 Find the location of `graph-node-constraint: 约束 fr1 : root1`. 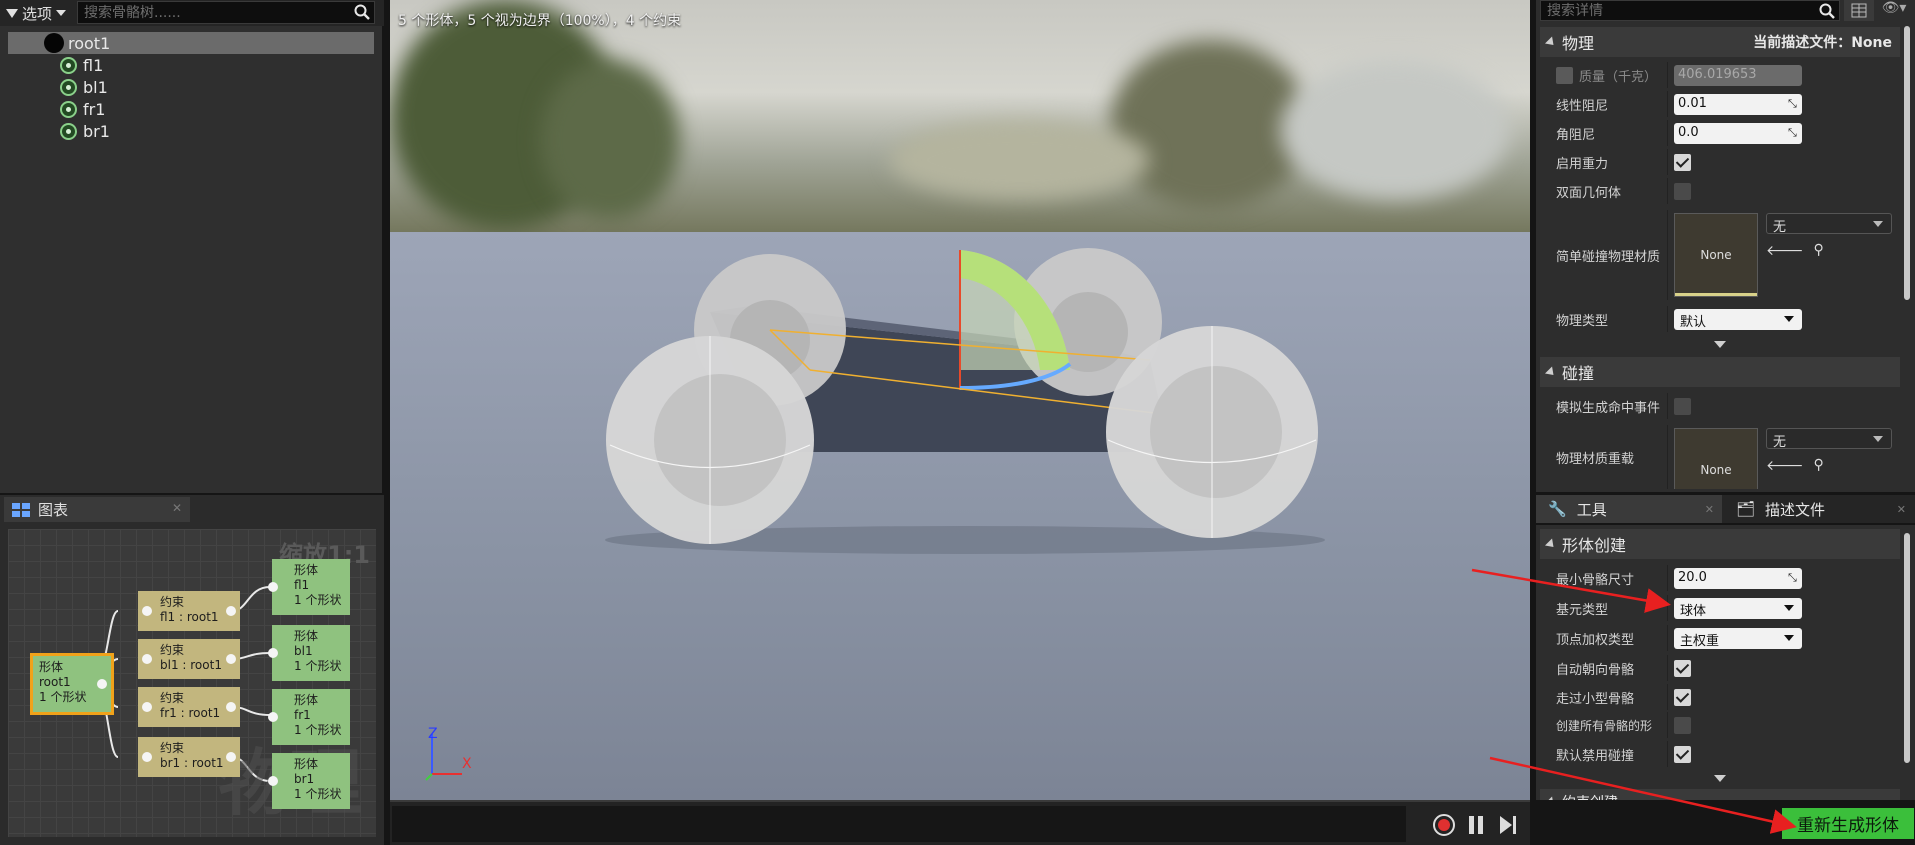

graph-node-constraint: 约束 fr1 : root1 is located at coordinates (189, 707).